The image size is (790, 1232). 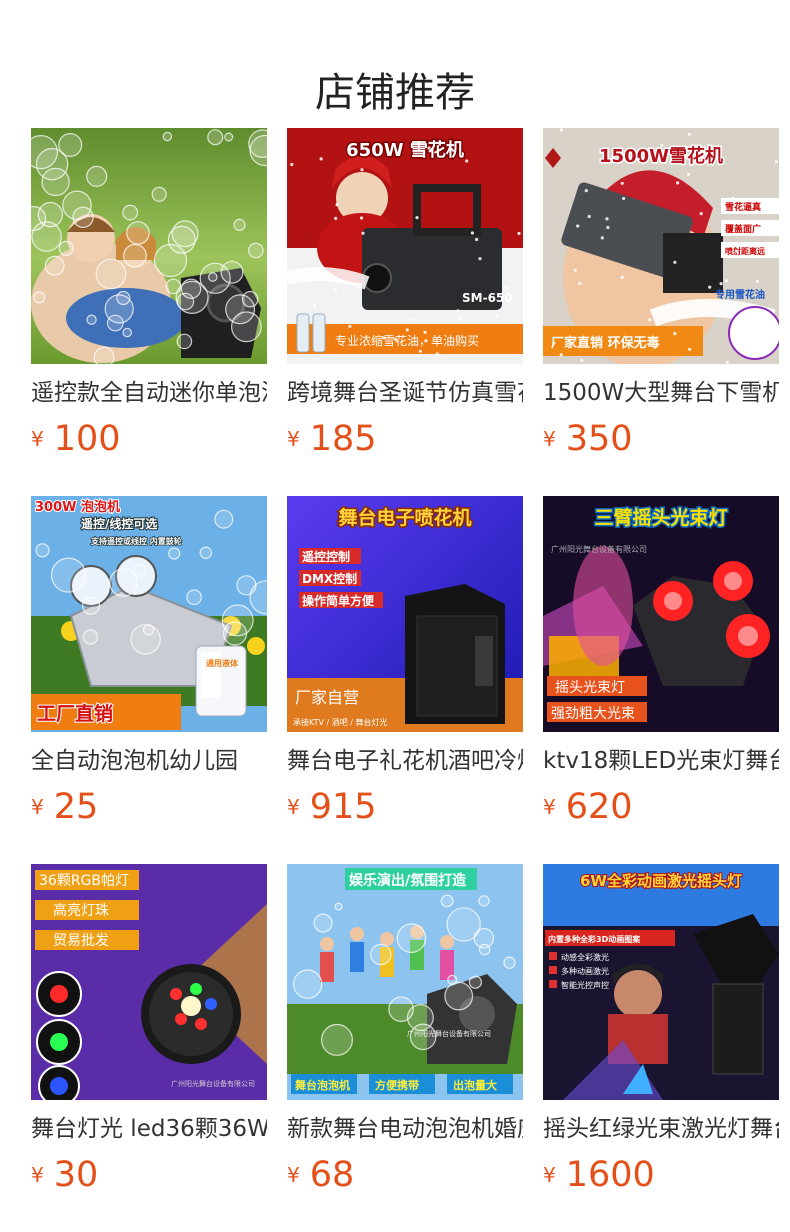 I want to click on svg-text: 高亮灯珠, so click(x=81, y=910).